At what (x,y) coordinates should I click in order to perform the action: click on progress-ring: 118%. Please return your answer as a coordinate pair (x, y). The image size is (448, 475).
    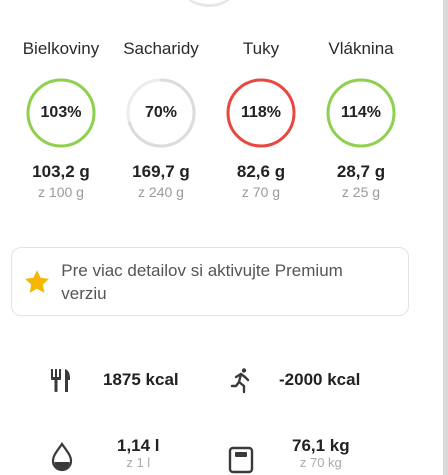
    Looking at the image, I should click on (261, 113).